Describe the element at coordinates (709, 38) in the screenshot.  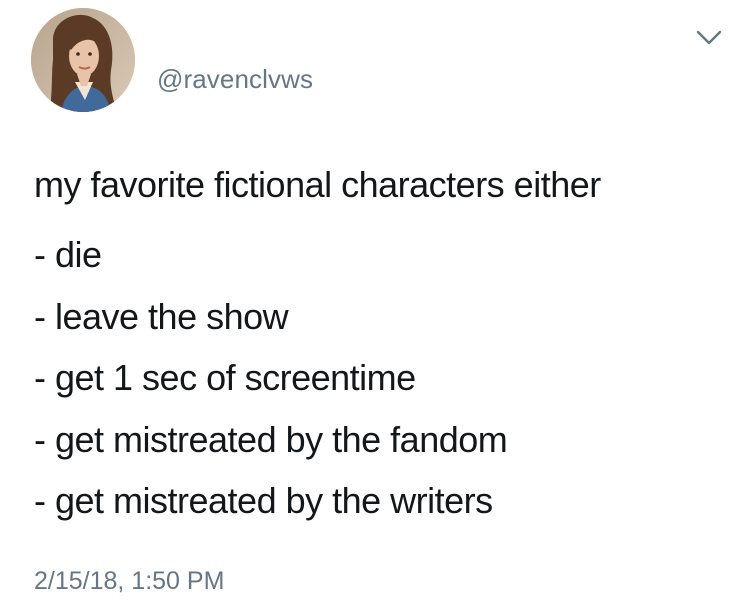
I see `chevron-down-icon` at that location.